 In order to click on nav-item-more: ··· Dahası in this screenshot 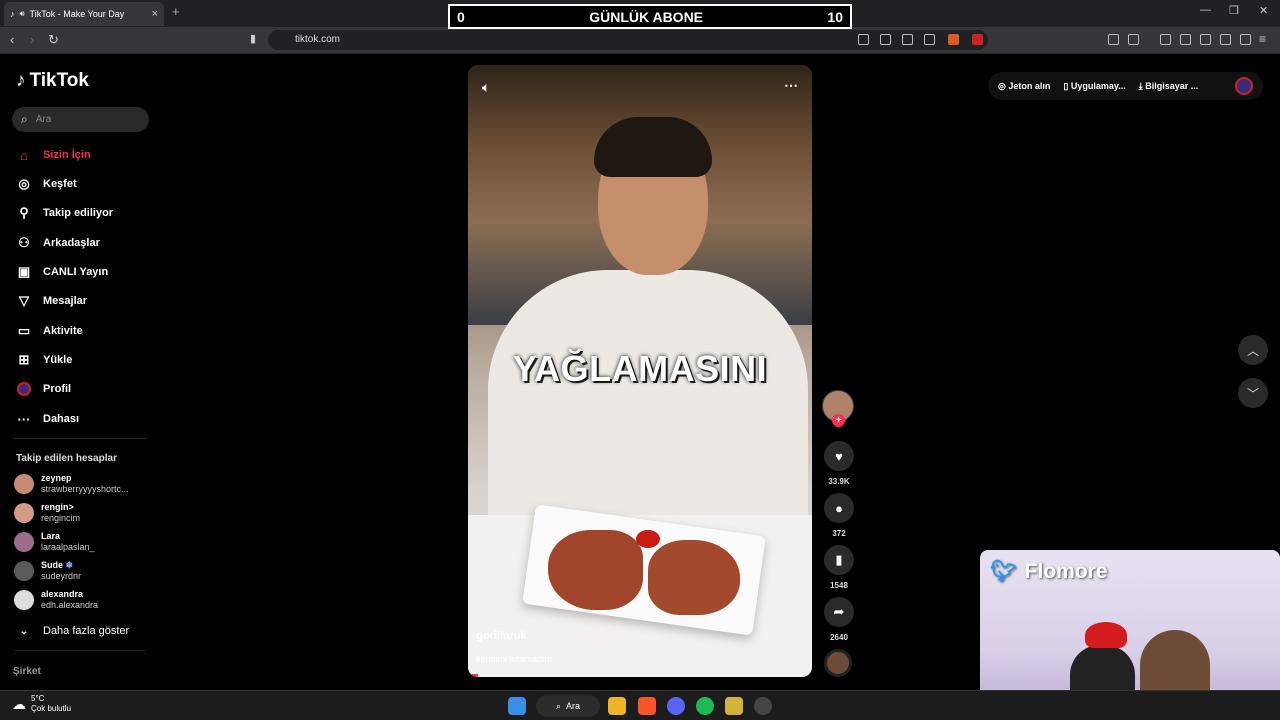, I will do `click(48, 419)`.